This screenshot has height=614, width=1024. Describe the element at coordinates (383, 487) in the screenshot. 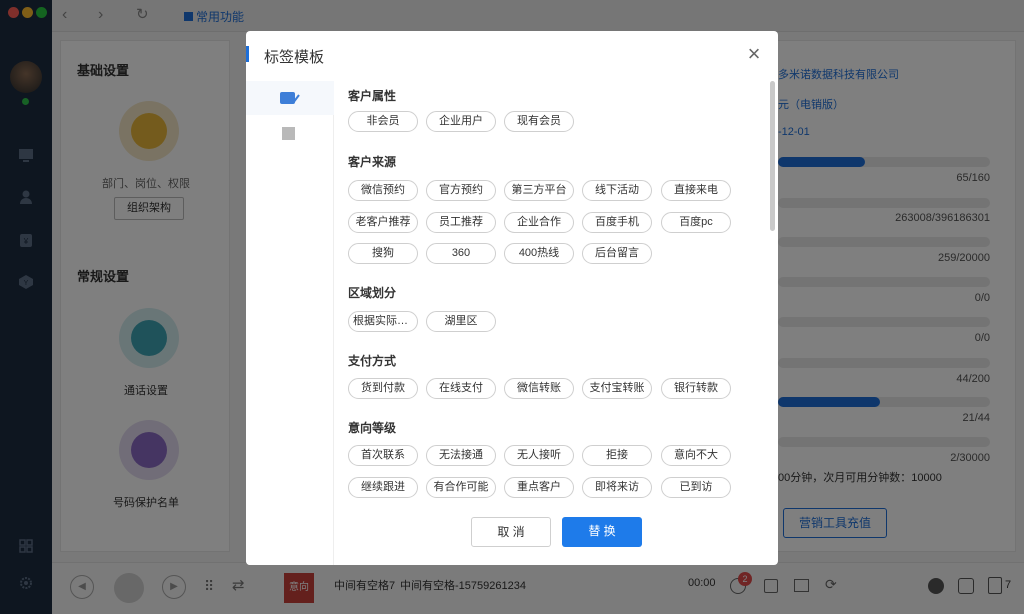

I see `tag-chip: 继续跟进` at that location.